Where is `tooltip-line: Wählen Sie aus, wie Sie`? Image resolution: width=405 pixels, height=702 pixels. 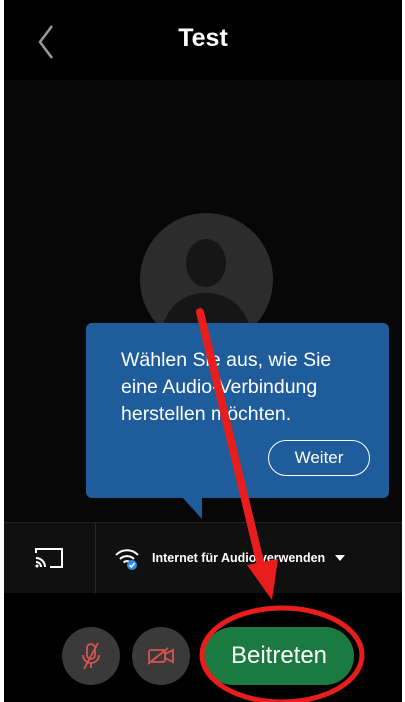 tooltip-line: Wählen Sie aus, wie Sie is located at coordinates (226, 360).